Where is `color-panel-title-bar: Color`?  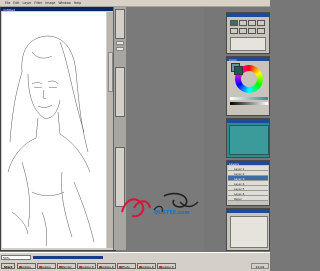 color-panel-title-bar: Color is located at coordinates (248, 59).